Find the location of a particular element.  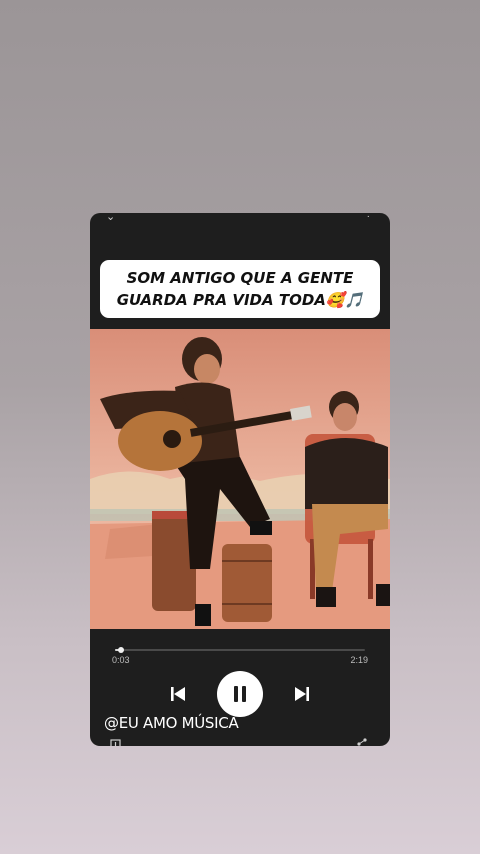

progress-knob is located at coordinates (120, 650).